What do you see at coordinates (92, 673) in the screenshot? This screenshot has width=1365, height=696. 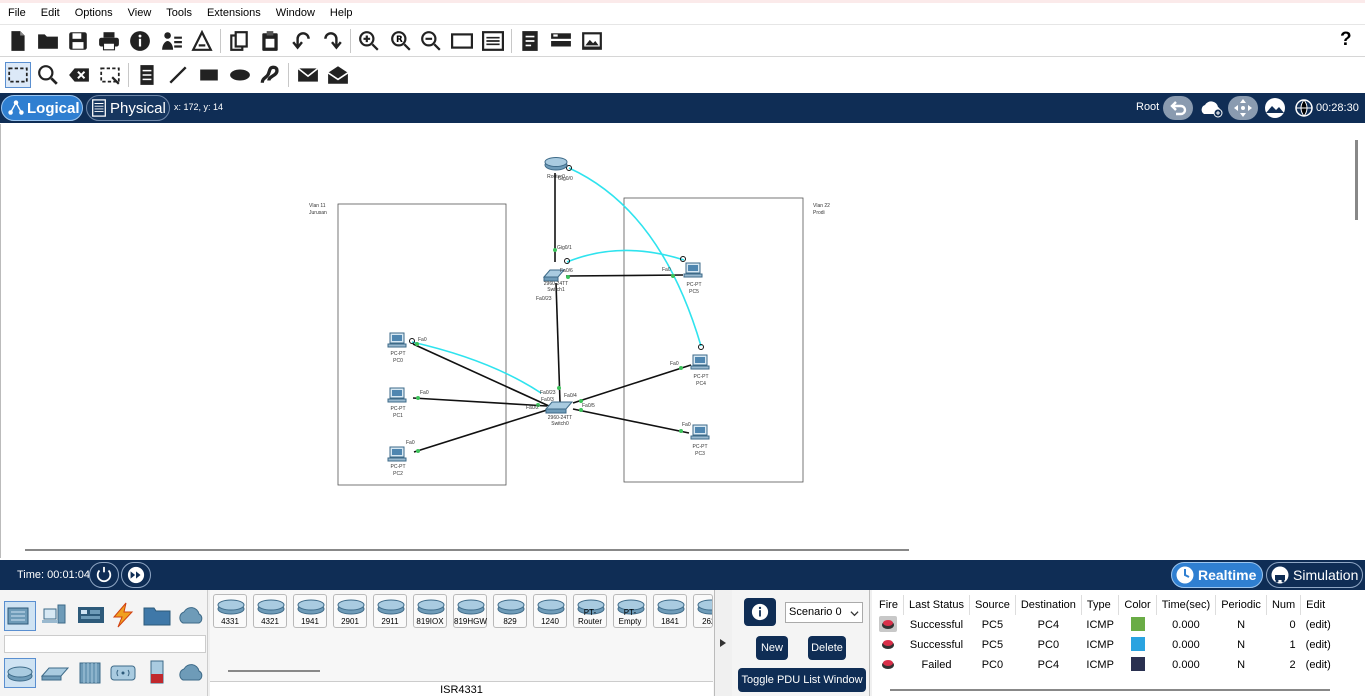 I see `hubs-subcategory` at bounding box center [92, 673].